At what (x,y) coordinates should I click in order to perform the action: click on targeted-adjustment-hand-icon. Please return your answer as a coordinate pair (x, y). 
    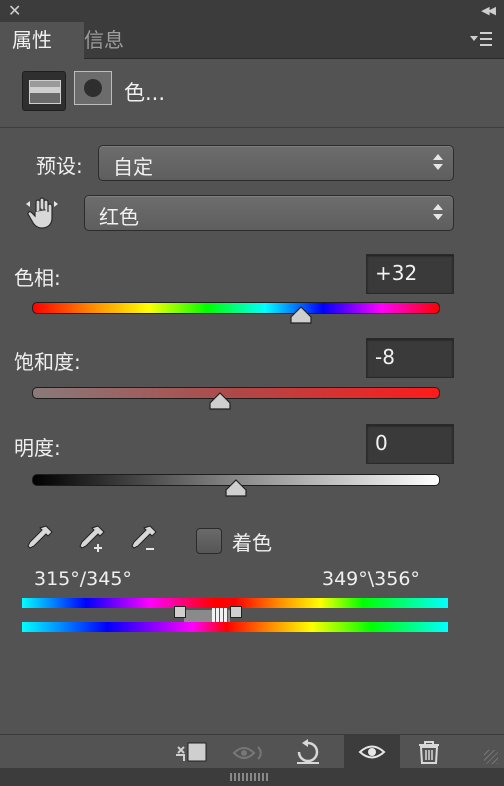
    Looking at the image, I should click on (42, 214).